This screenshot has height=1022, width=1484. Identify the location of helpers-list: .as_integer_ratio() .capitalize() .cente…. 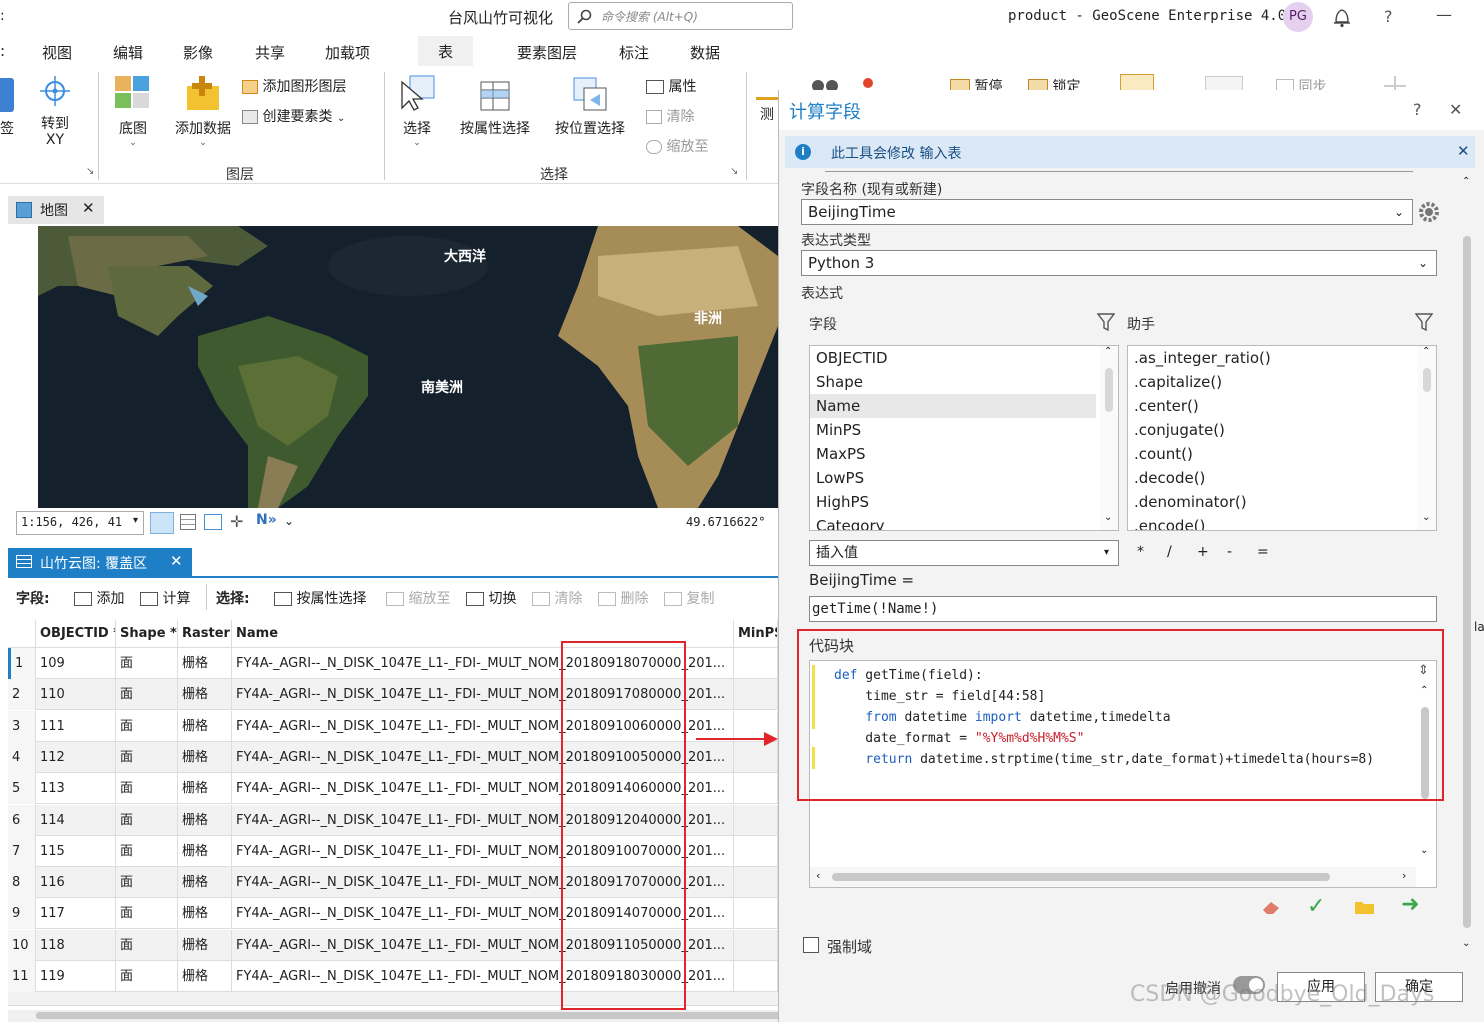
(1282, 438).